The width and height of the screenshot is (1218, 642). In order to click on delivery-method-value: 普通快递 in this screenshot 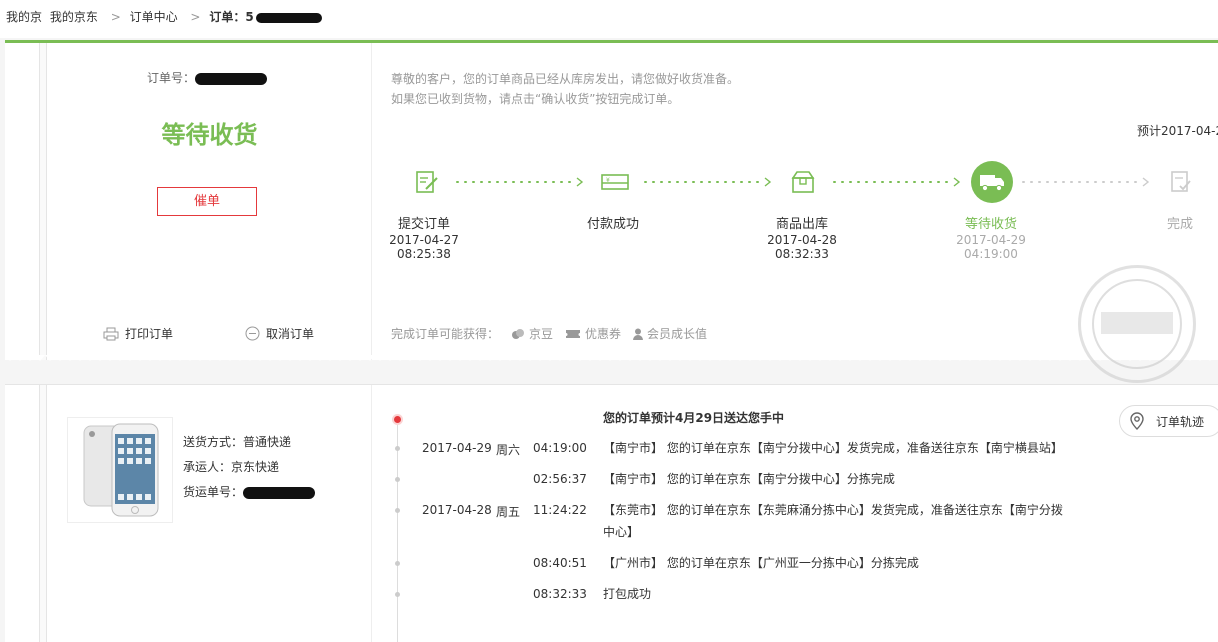, I will do `click(267, 442)`.